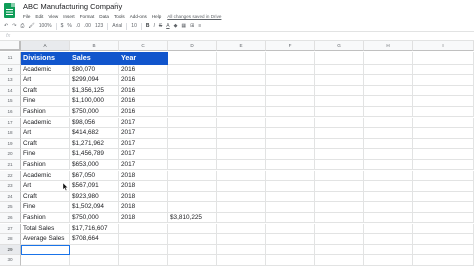  Describe the element at coordinates (69, 16) in the screenshot. I see `menu-insert: Insert` at that location.